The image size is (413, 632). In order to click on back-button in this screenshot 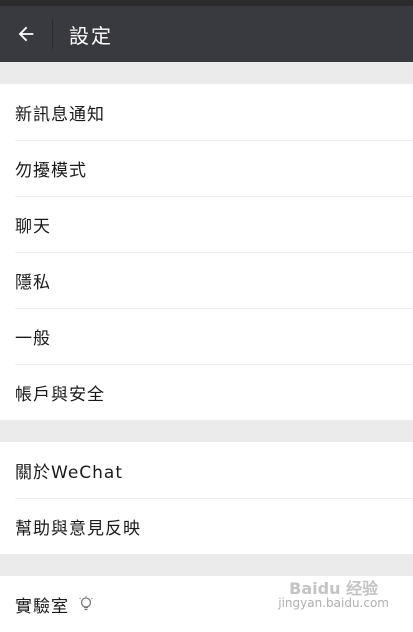, I will do `click(26, 34)`.